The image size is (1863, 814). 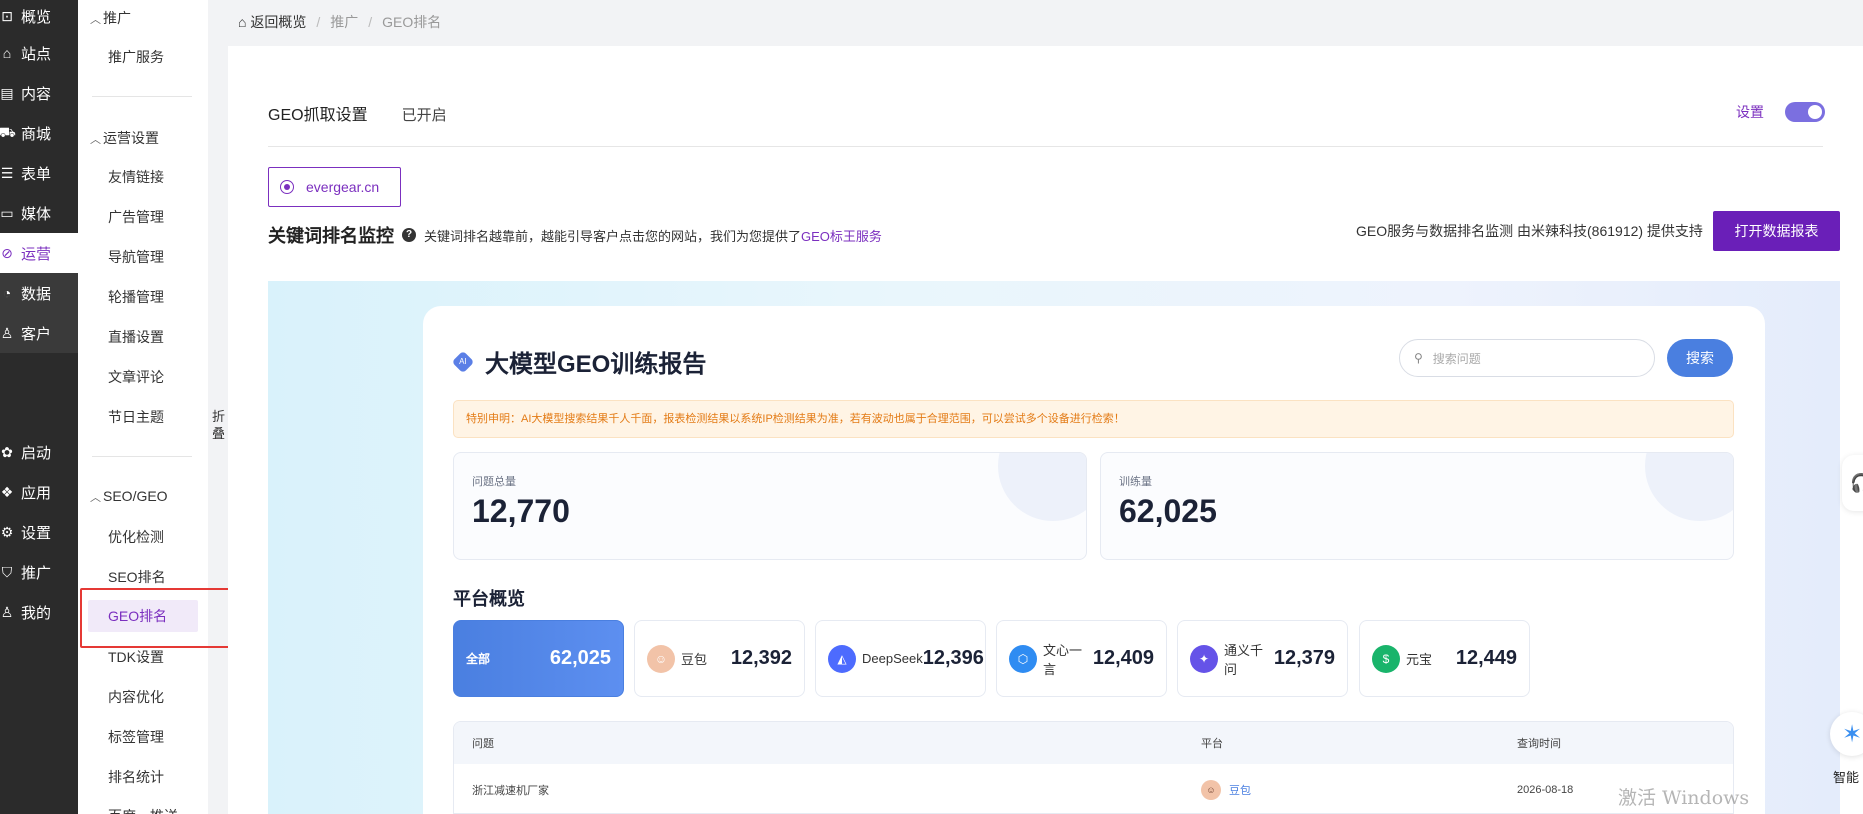 What do you see at coordinates (136, 57) in the screenshot?
I see `subnav-item-promo-service: 推广服务` at bounding box center [136, 57].